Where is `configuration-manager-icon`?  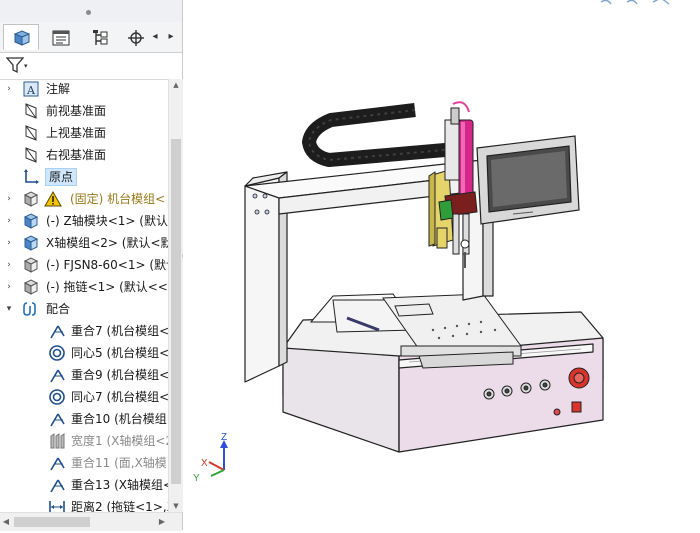 configuration-manager-icon is located at coordinates (100, 37).